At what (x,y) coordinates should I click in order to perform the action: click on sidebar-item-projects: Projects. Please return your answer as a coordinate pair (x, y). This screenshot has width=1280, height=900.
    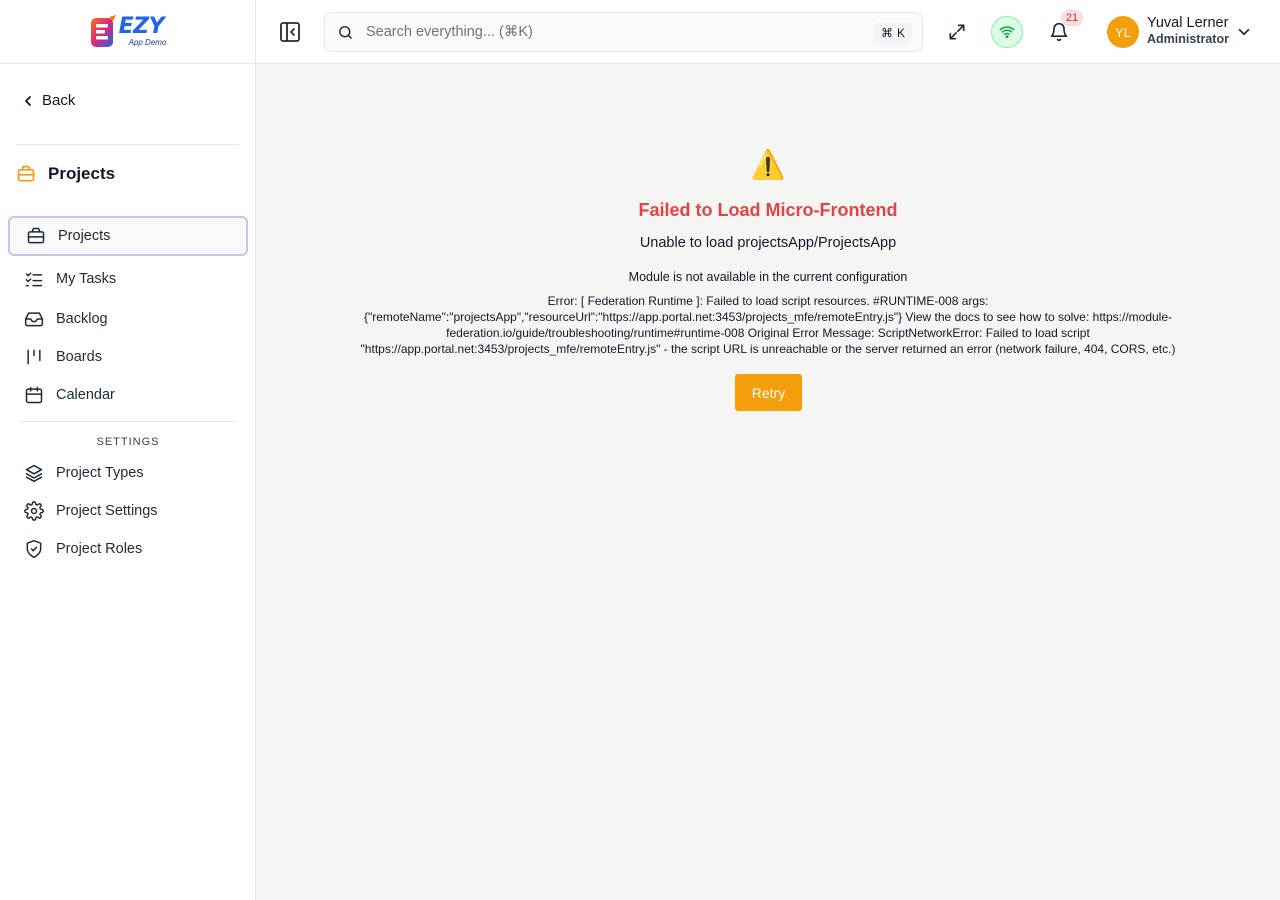
    Looking at the image, I should click on (128, 236).